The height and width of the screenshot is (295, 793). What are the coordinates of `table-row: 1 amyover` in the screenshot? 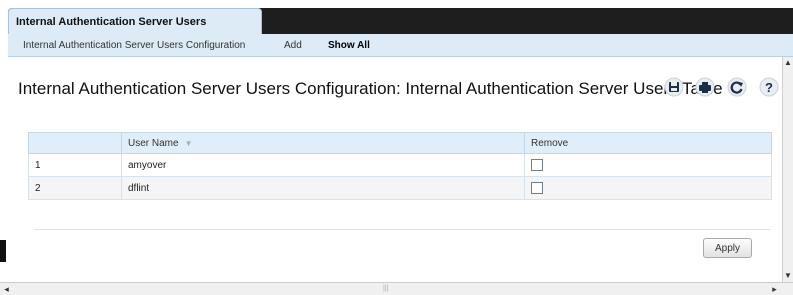 It's located at (400, 165).